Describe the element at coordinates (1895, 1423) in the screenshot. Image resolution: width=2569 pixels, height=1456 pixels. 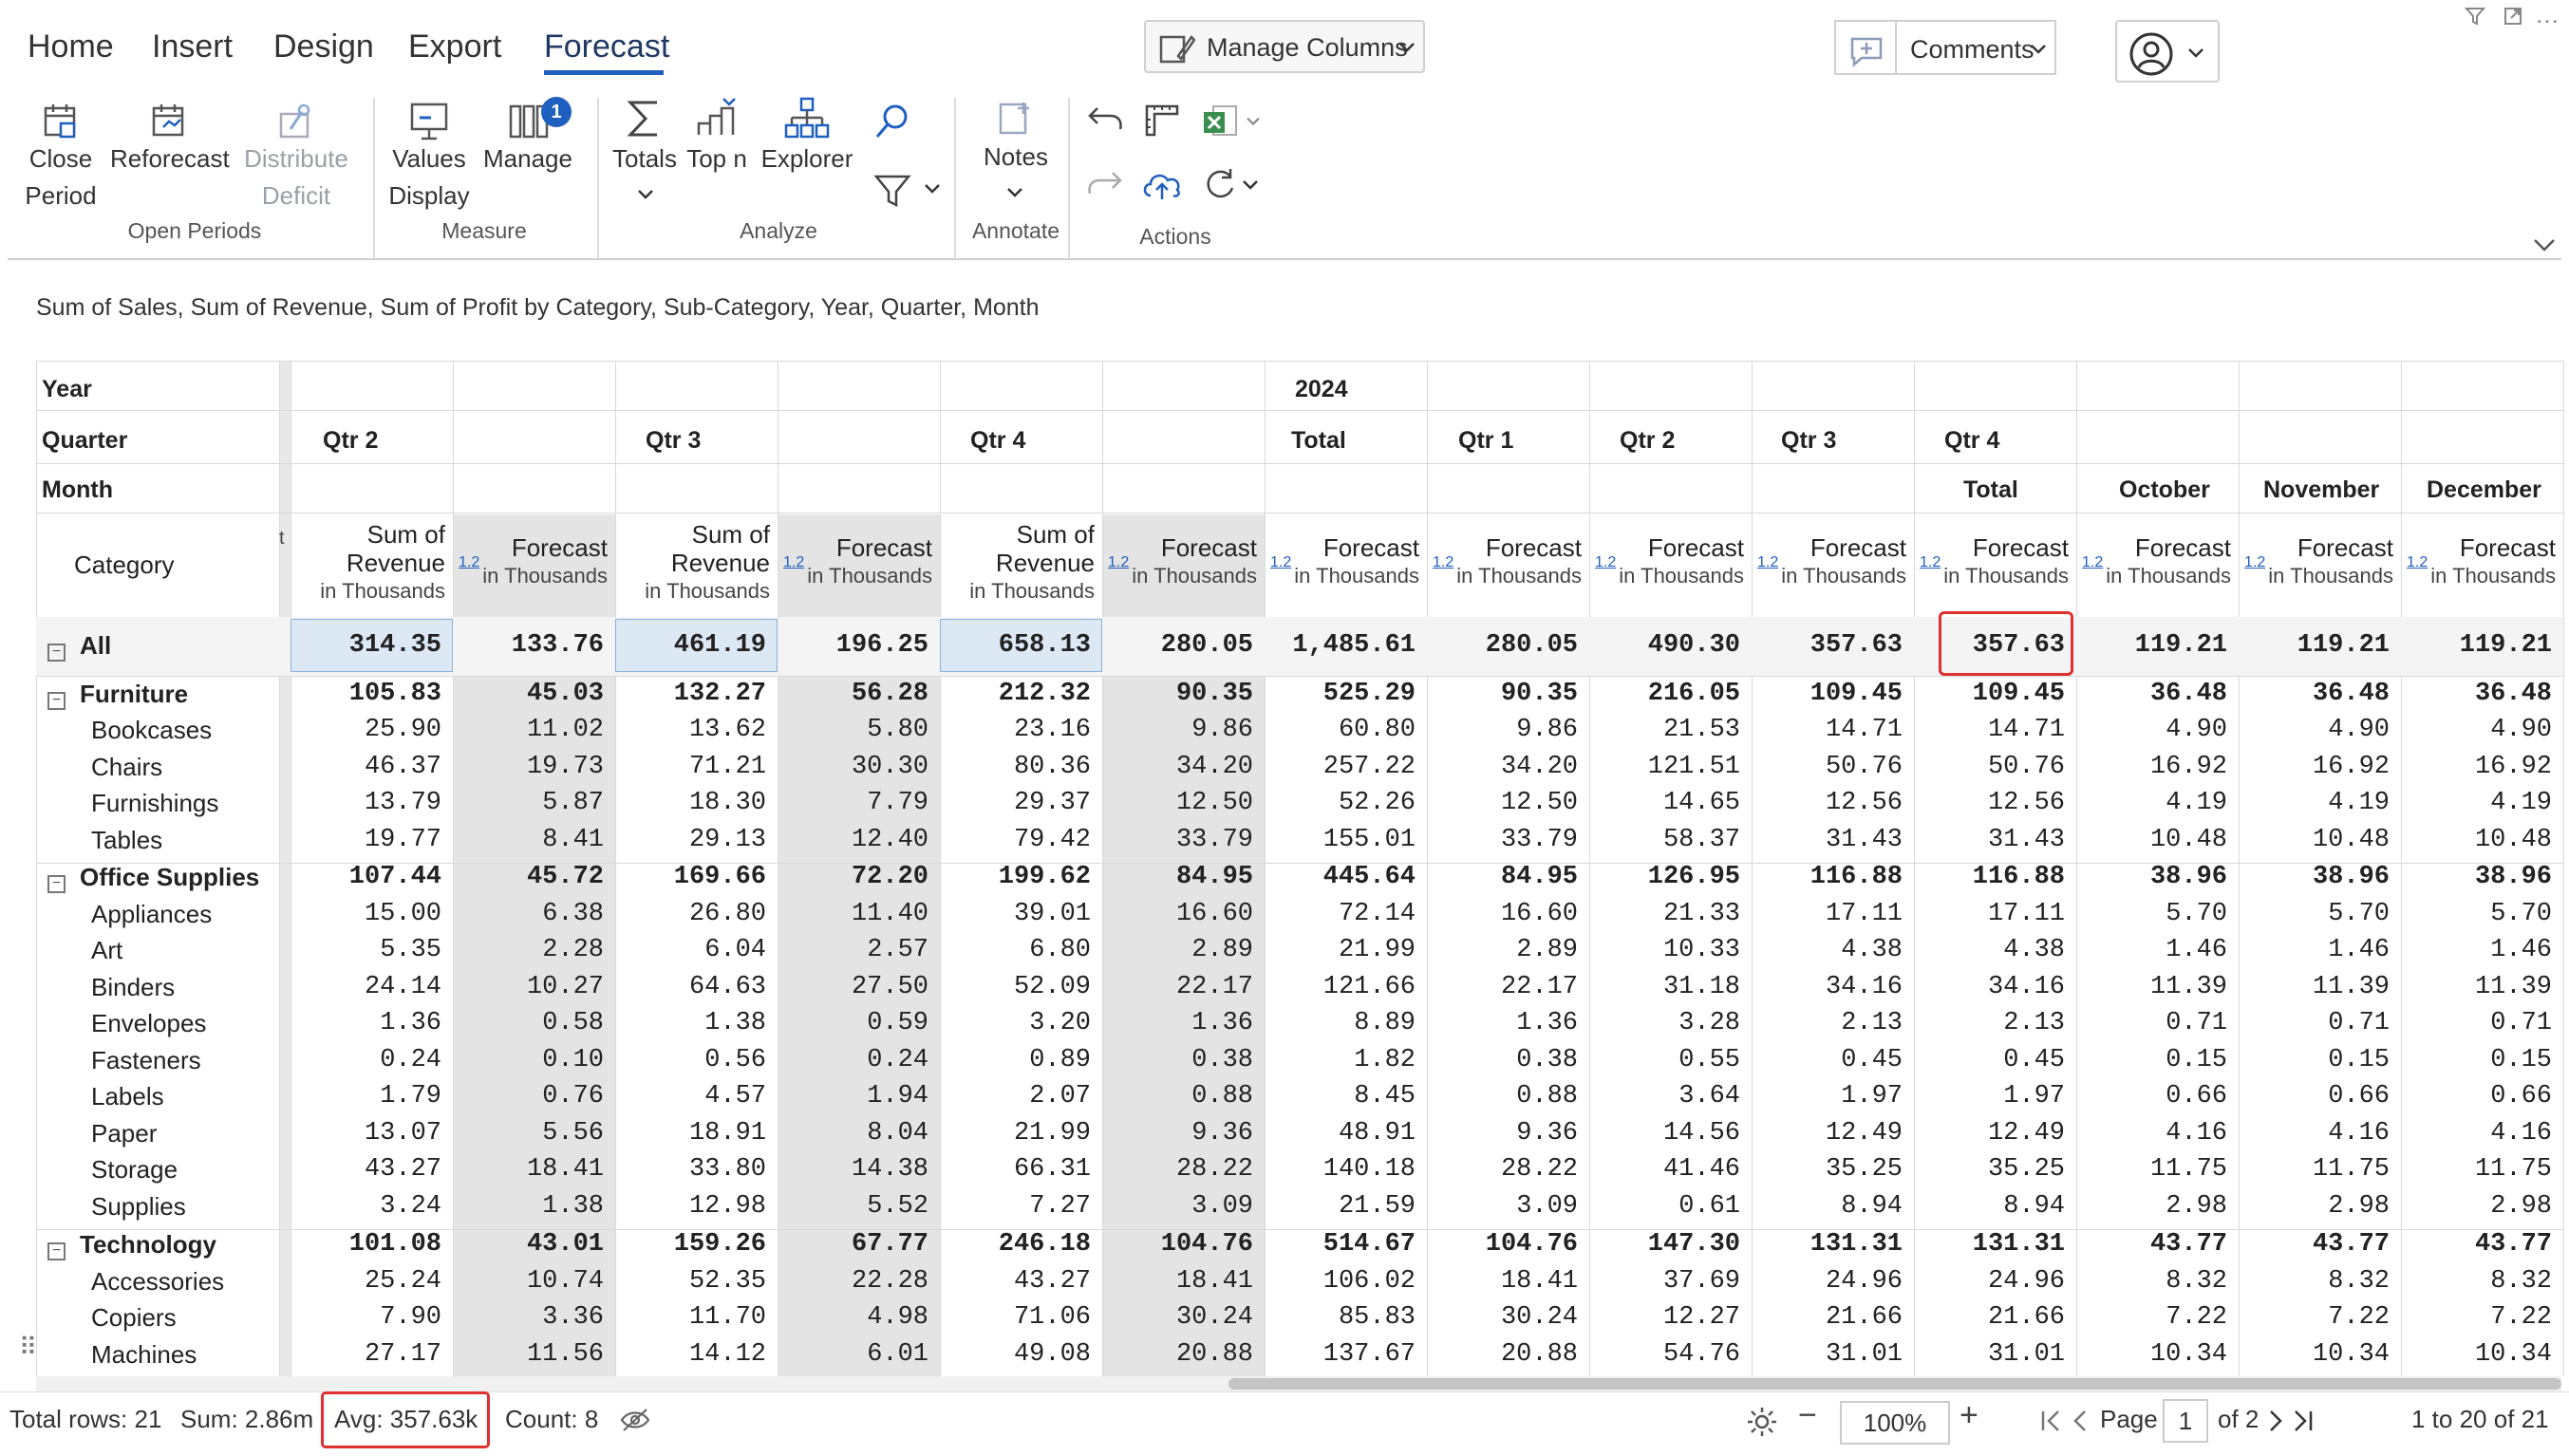
I see `zoom-input: 100%` at that location.